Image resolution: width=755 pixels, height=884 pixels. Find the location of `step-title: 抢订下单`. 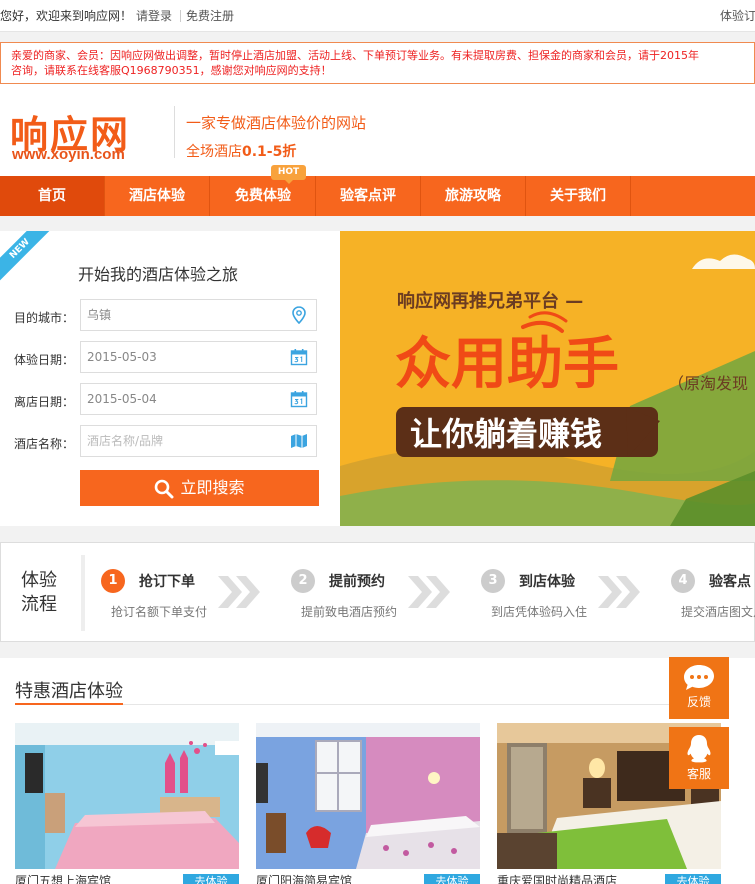

step-title: 抢订下单 is located at coordinates (167, 582).